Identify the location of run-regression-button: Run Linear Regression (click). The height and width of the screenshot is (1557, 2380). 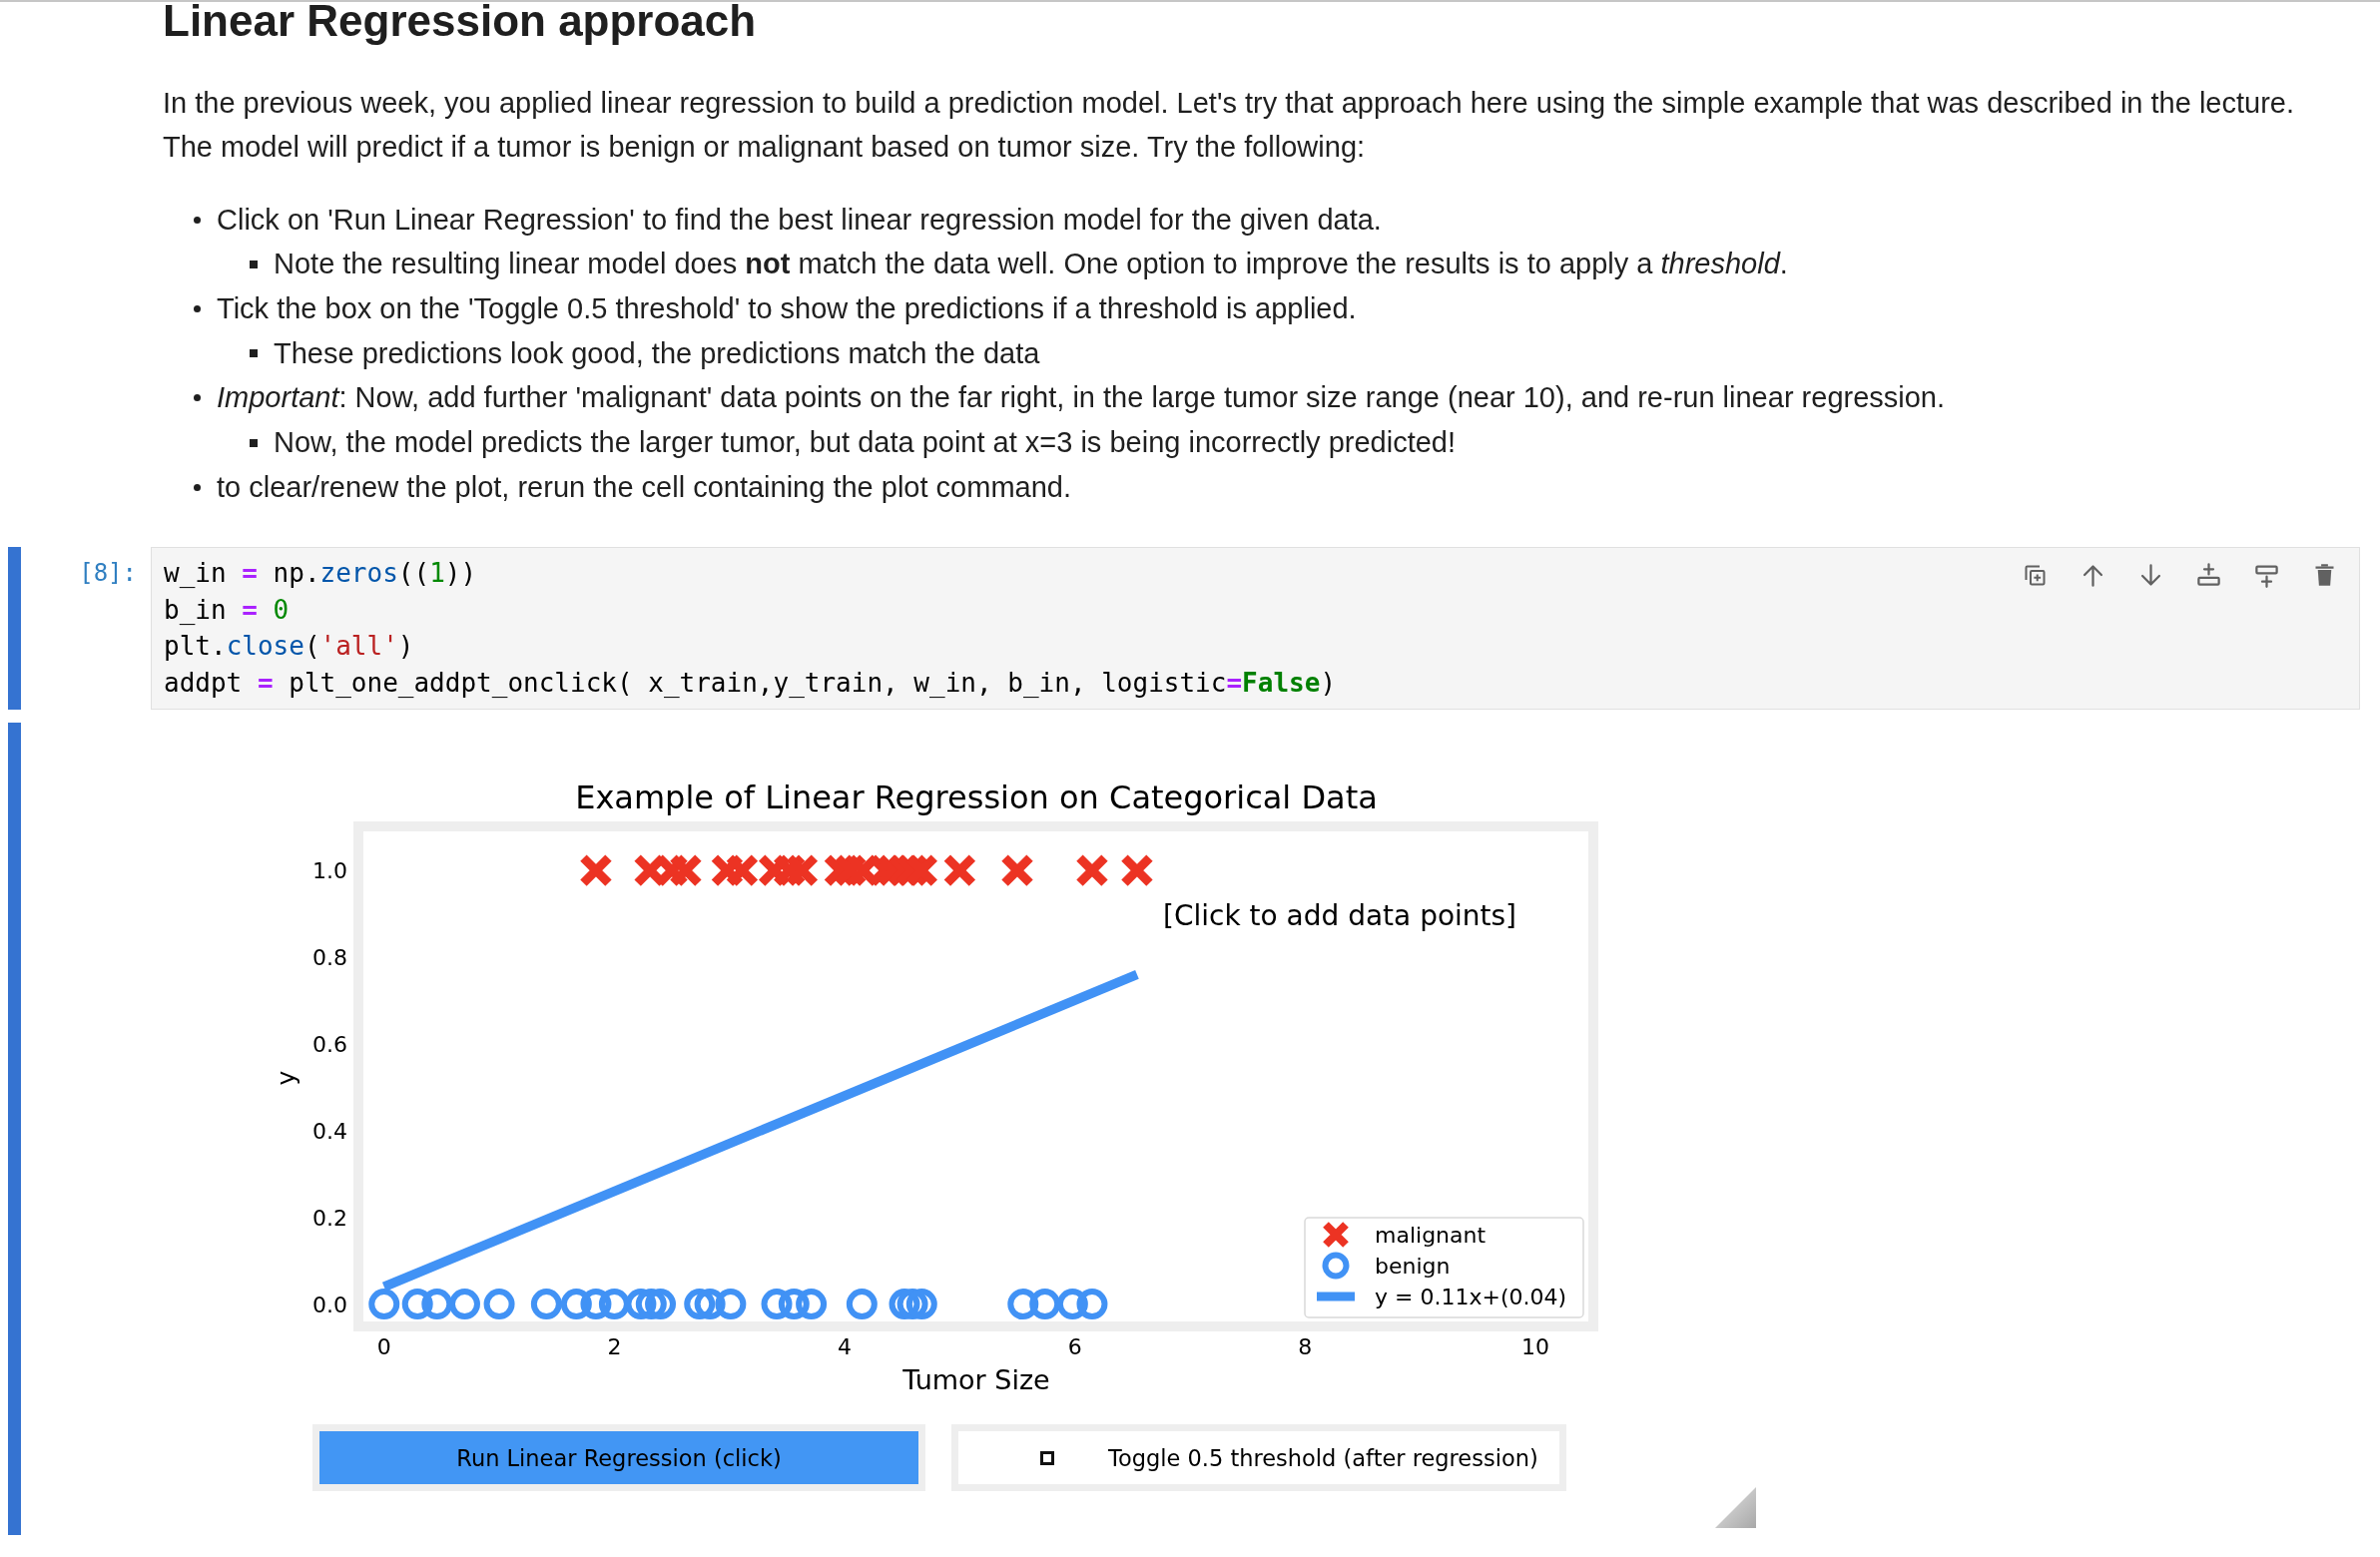
(618, 1458).